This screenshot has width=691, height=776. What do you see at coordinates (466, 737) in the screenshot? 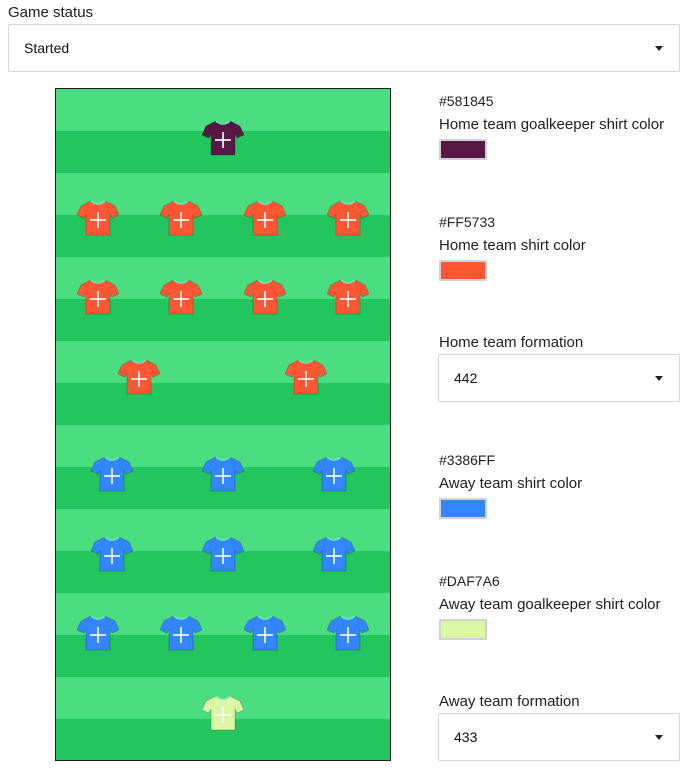
I see `away-formation-value: 433` at bounding box center [466, 737].